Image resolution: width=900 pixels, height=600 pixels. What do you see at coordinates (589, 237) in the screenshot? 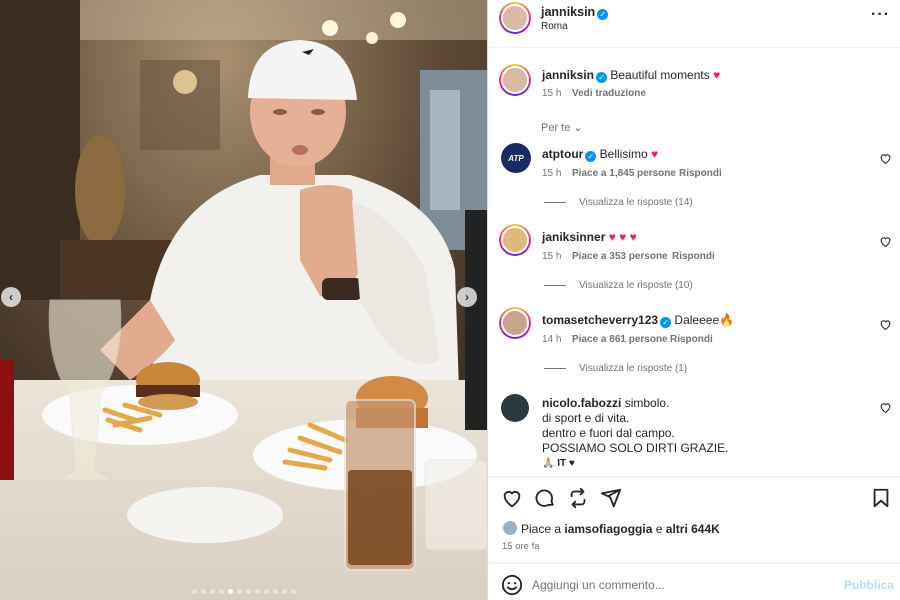
I see `comment-janiksinner: janiksinner ♥ ♥ ♥` at bounding box center [589, 237].